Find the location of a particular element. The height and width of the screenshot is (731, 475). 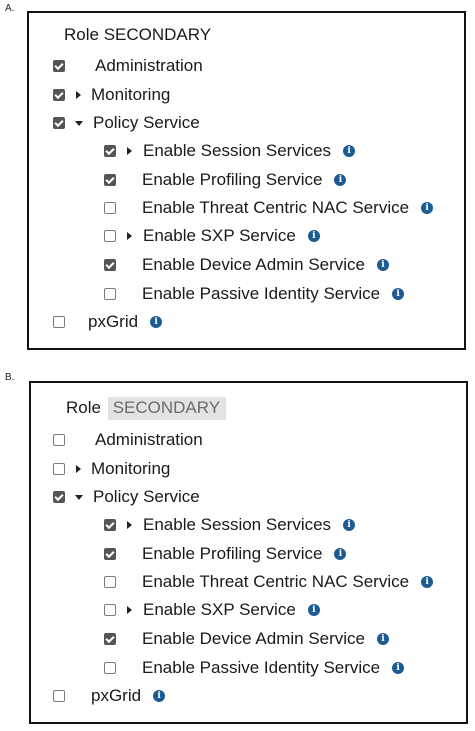

option-letter-b: B. is located at coordinates (10, 377).